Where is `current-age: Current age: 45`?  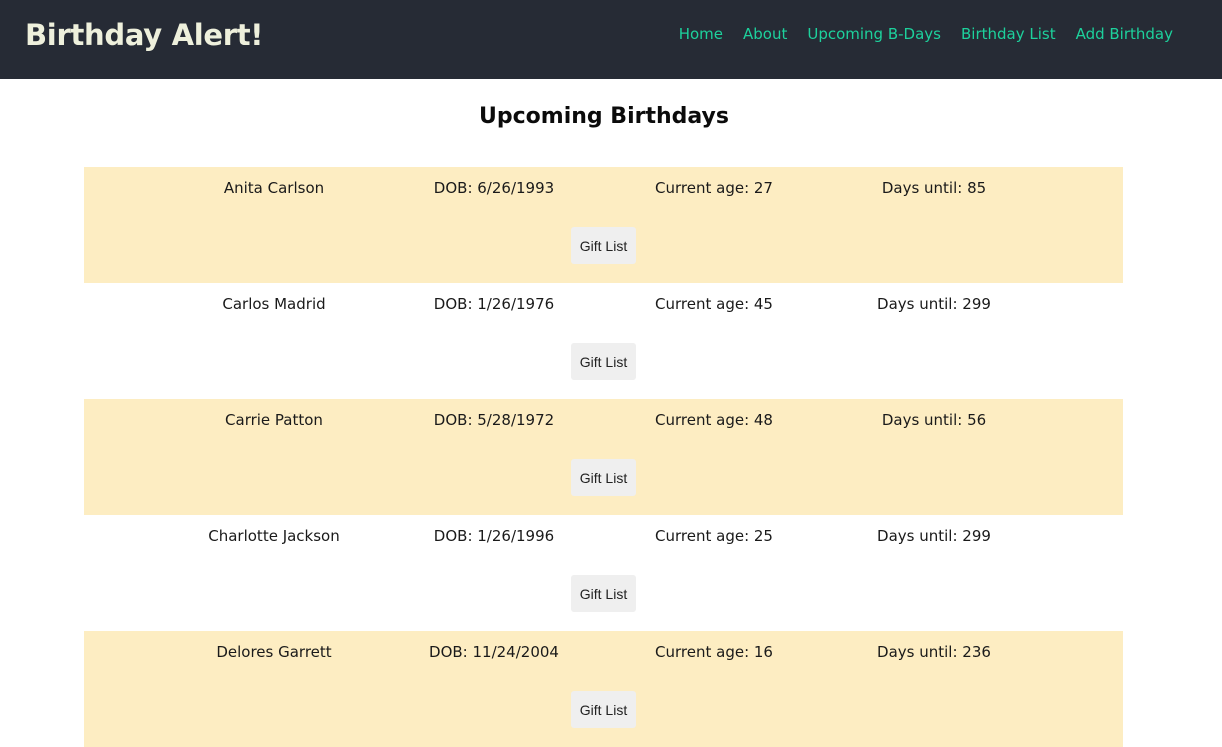 current-age: Current age: 45 is located at coordinates (714, 304).